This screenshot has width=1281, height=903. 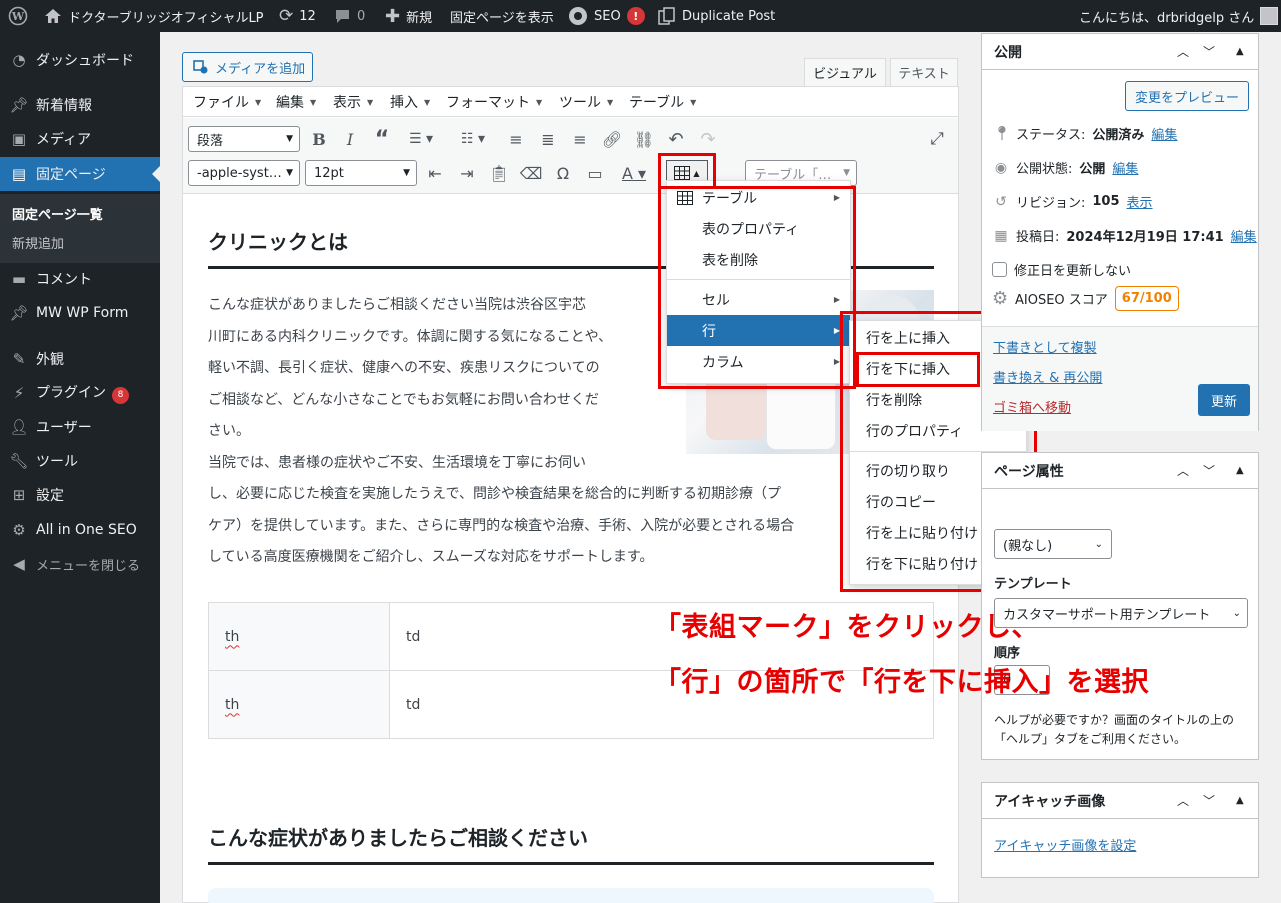 What do you see at coordinates (80, 564) in the screenshot?
I see `collapse-menu-button: ◀ メニューを閉じる` at bounding box center [80, 564].